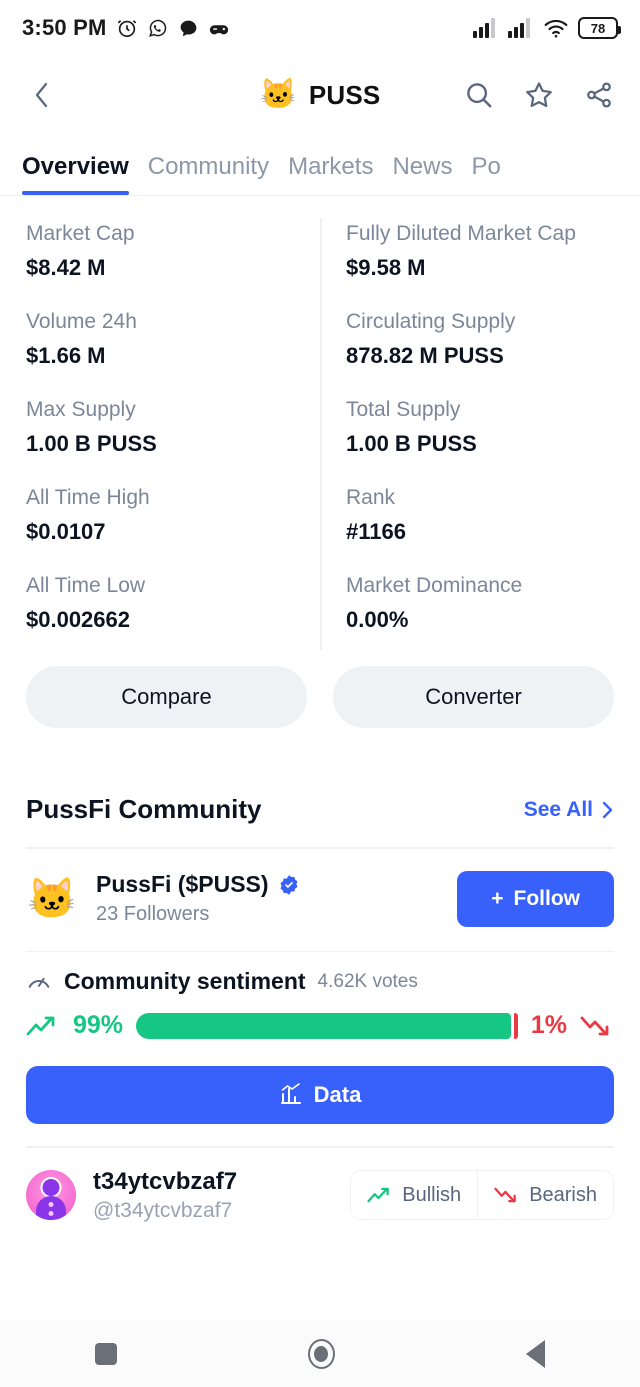  I want to click on stat-label: All Time High, so click(88, 497).